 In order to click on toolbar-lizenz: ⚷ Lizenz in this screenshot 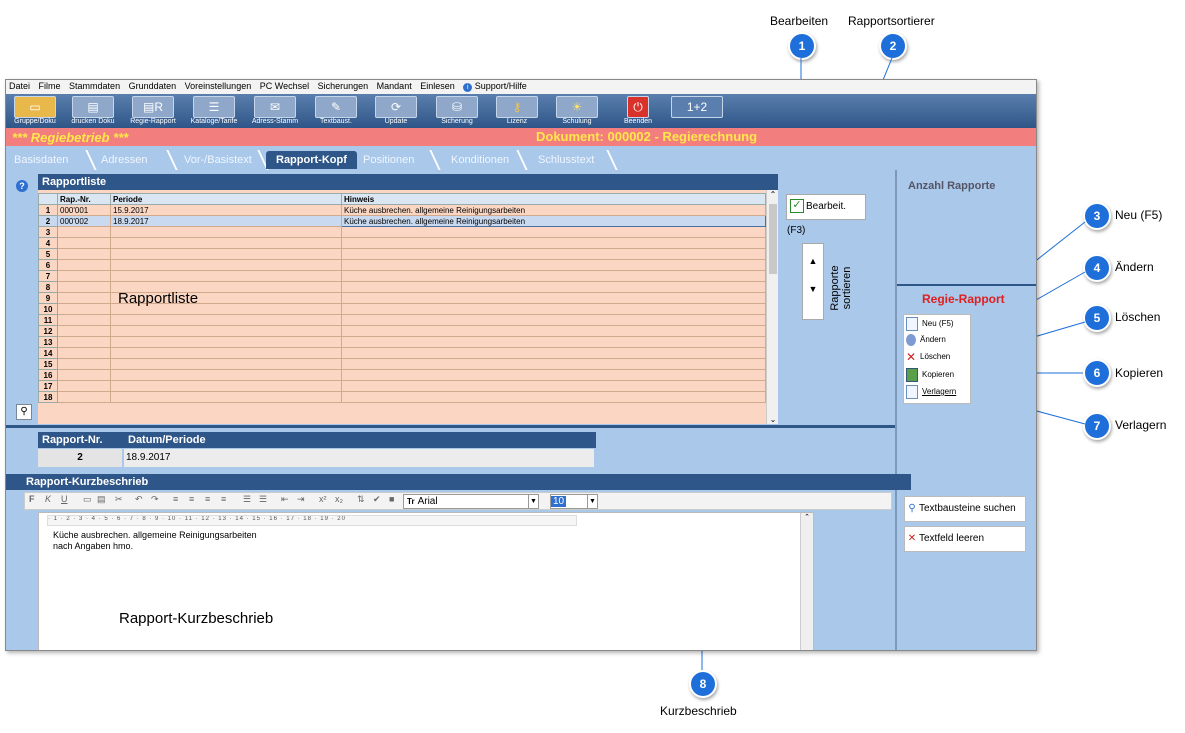, I will do `click(517, 111)`.